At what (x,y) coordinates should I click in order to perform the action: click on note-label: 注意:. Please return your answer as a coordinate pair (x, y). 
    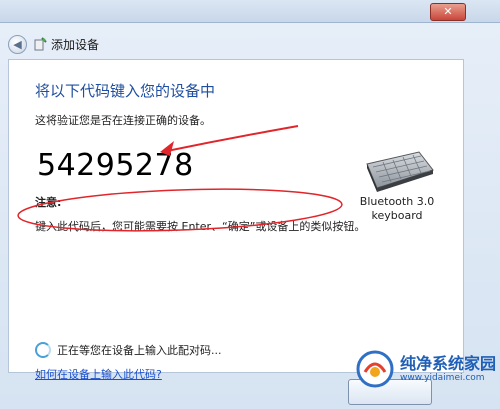
    Looking at the image, I should click on (48, 202).